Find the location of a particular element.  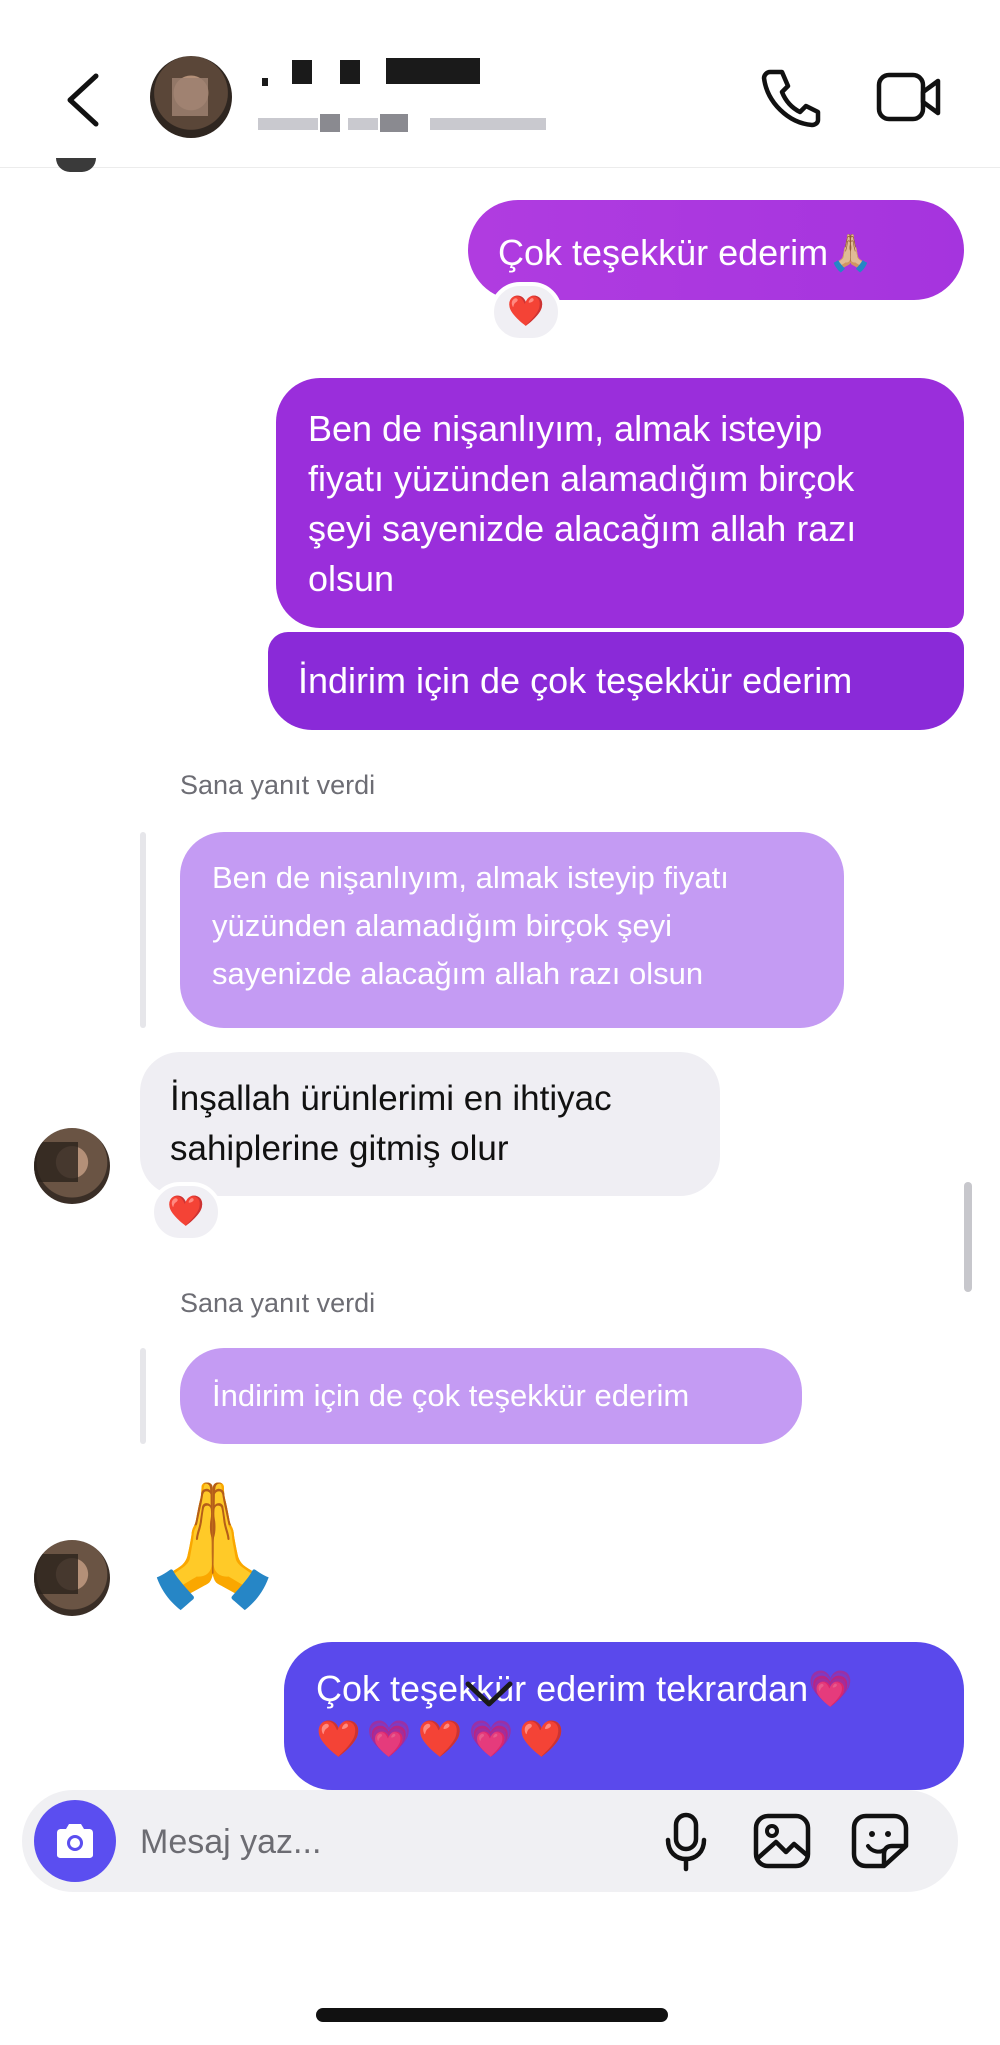

video-camera-icon is located at coordinates (908, 97).